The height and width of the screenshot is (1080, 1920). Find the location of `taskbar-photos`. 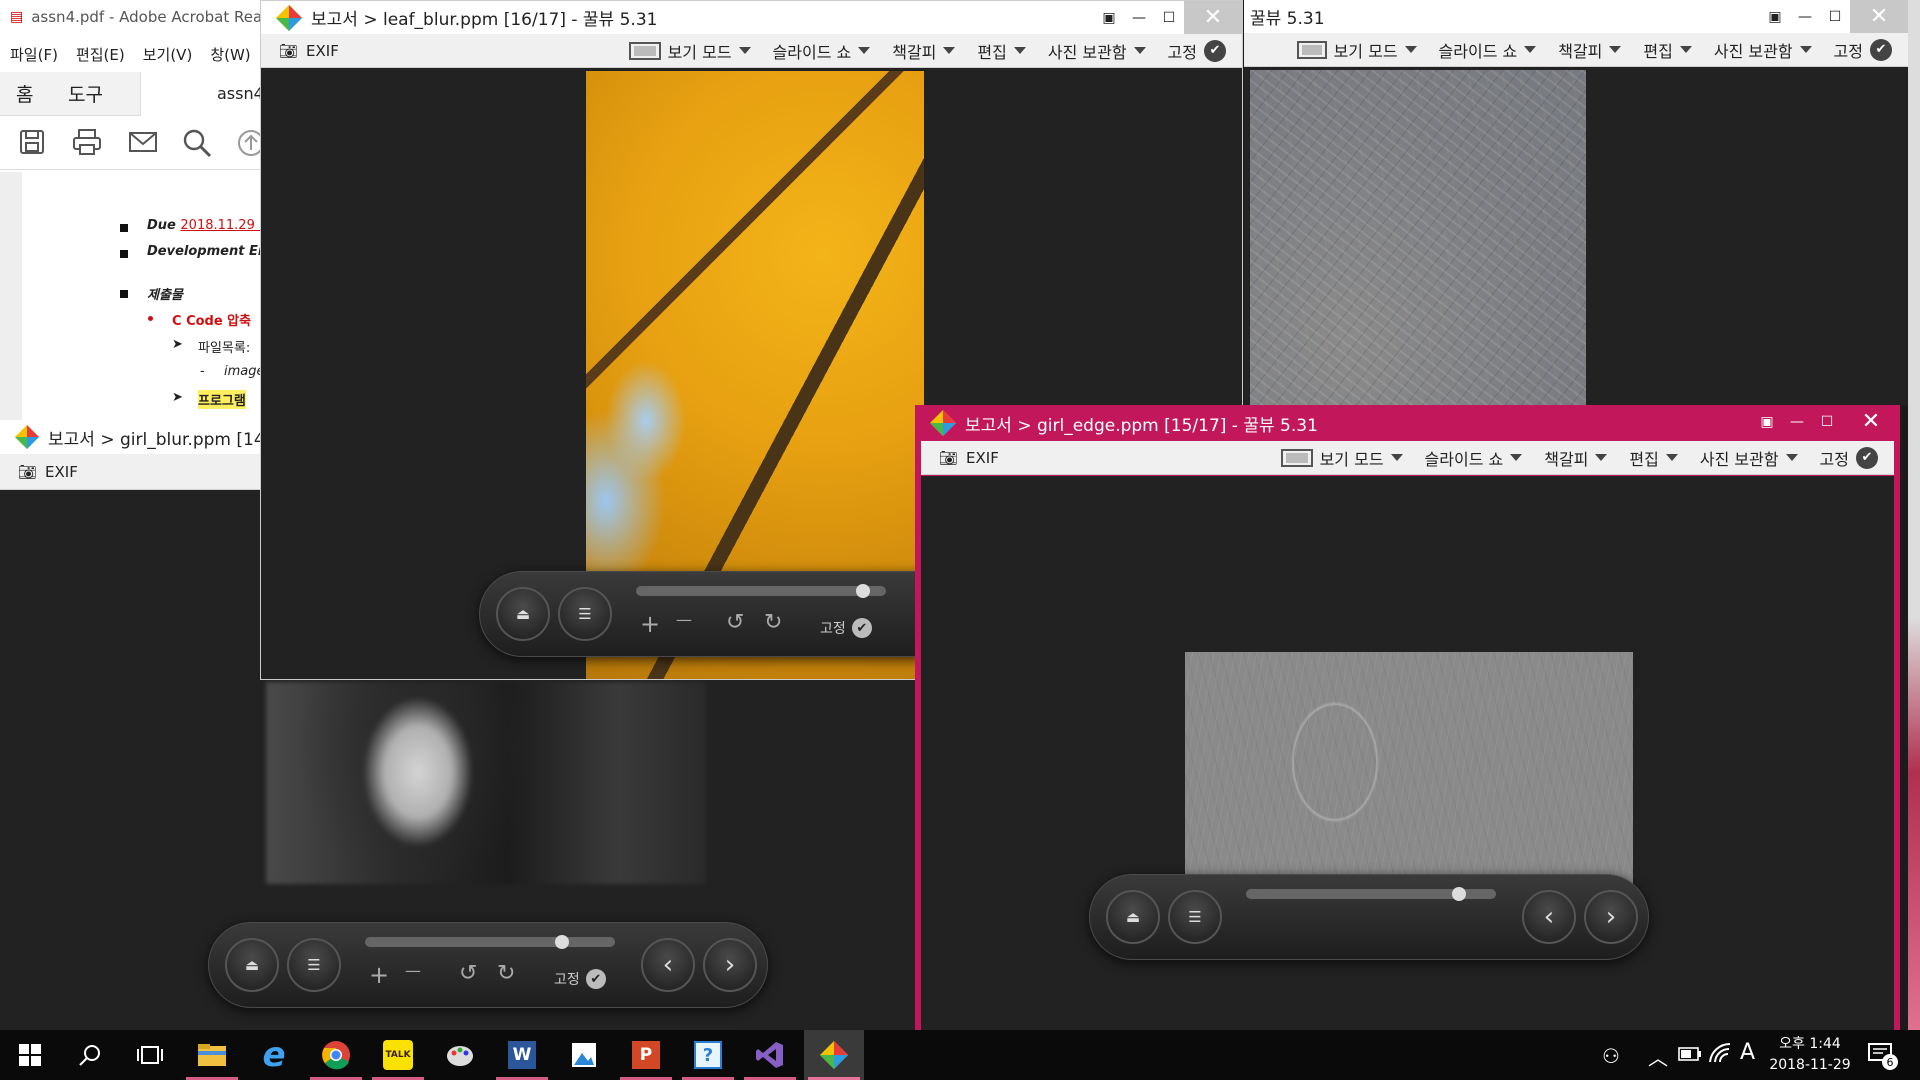

taskbar-photos is located at coordinates (584, 1055).